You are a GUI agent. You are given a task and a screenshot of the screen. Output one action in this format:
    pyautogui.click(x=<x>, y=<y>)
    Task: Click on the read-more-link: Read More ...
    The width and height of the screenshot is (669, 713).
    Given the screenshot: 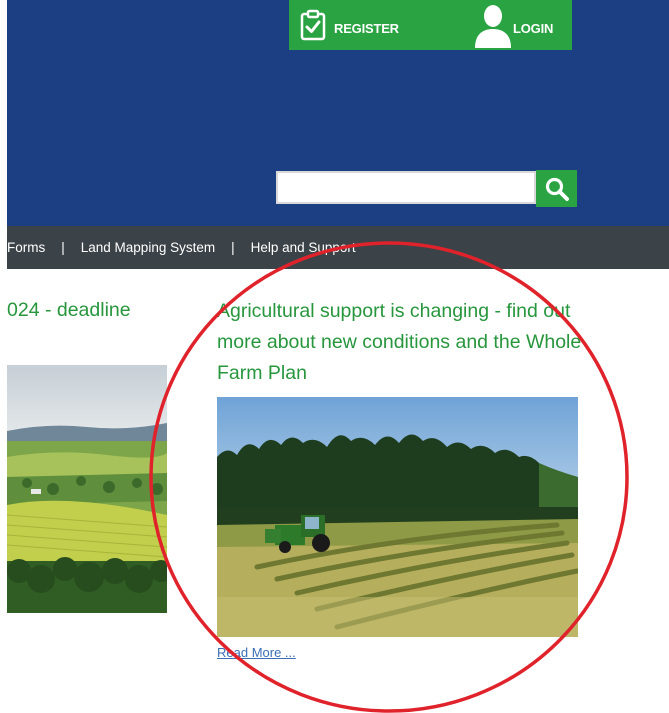 What is the action you would take?
    pyautogui.click(x=256, y=652)
    